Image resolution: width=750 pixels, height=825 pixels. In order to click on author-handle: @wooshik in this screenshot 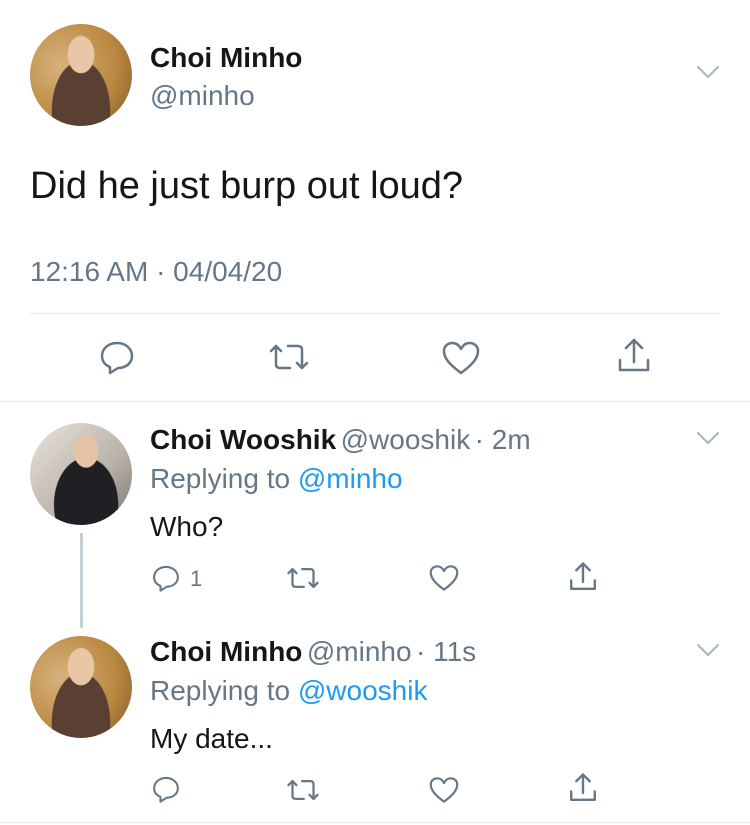, I will do `click(406, 439)`.